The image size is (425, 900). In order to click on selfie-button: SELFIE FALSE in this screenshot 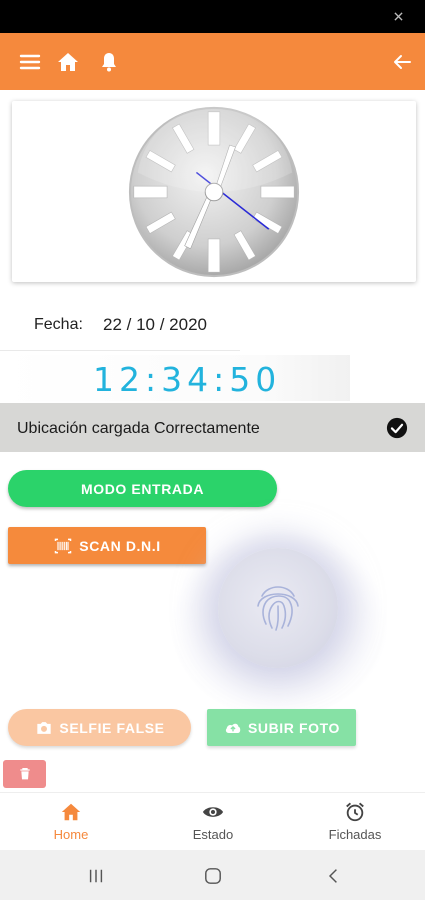, I will do `click(99, 727)`.